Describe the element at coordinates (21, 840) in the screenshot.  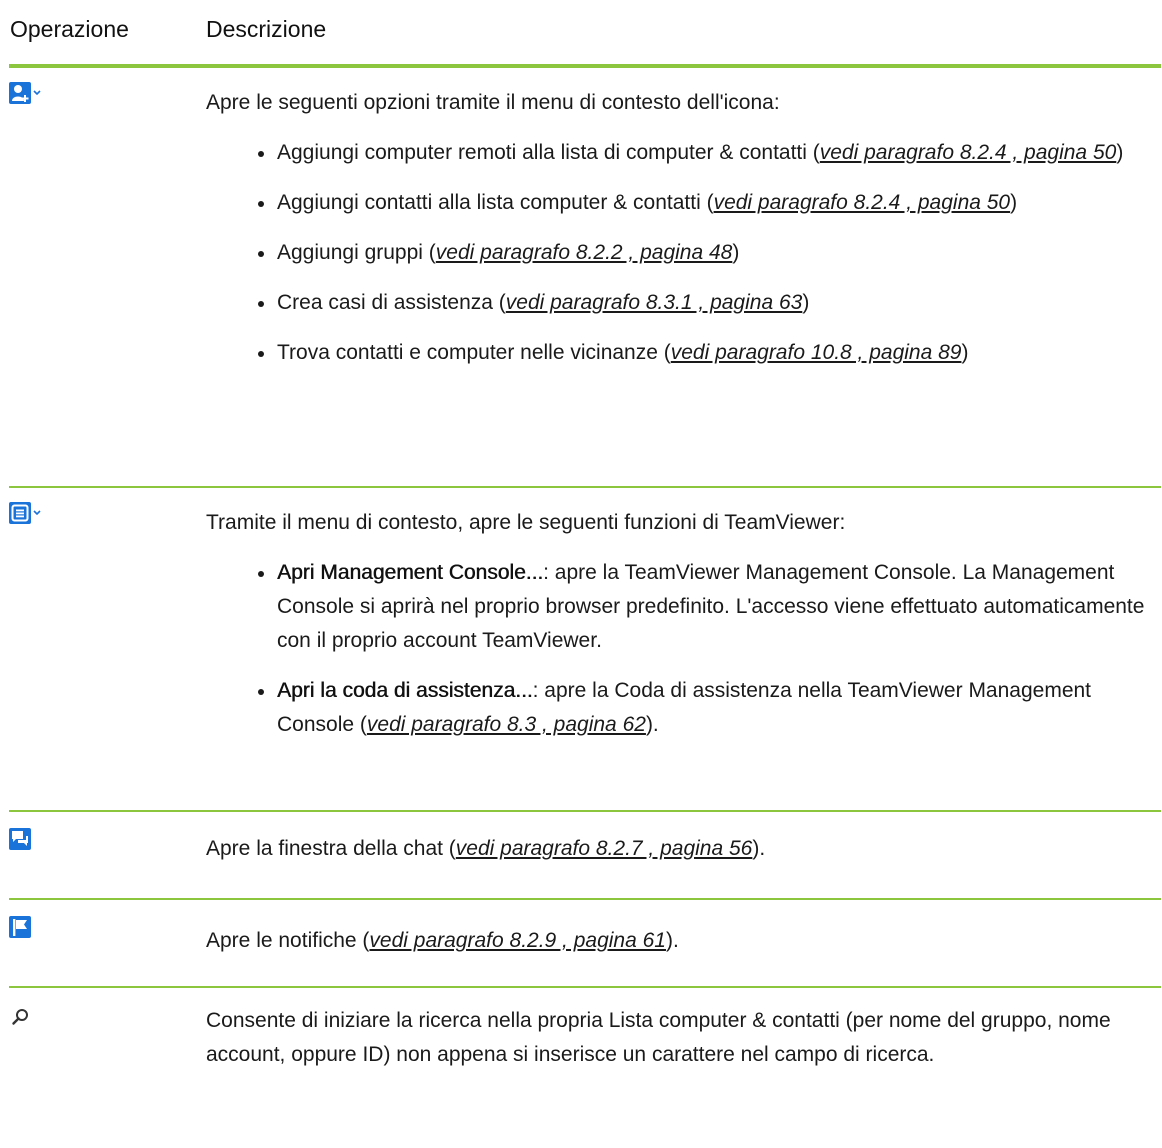
I see `chat-icon` at that location.